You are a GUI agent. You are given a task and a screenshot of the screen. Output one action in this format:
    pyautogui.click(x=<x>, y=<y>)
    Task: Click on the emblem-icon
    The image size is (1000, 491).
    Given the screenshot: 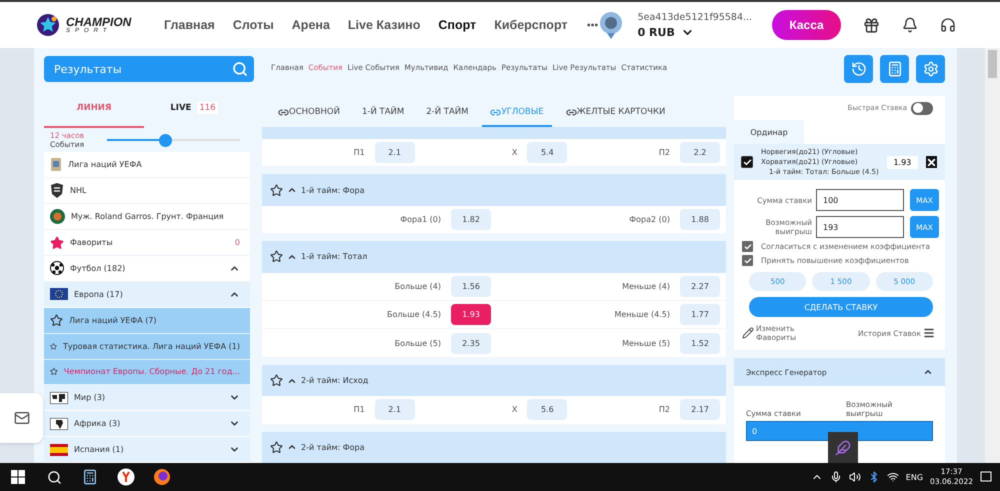 What is the action you would take?
    pyautogui.click(x=57, y=216)
    